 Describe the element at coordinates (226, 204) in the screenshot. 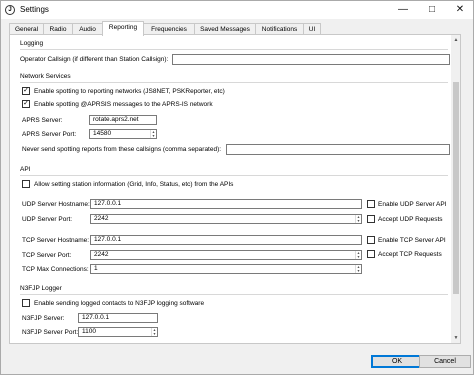

I see `udp-host-input: 127.0.0.1` at that location.